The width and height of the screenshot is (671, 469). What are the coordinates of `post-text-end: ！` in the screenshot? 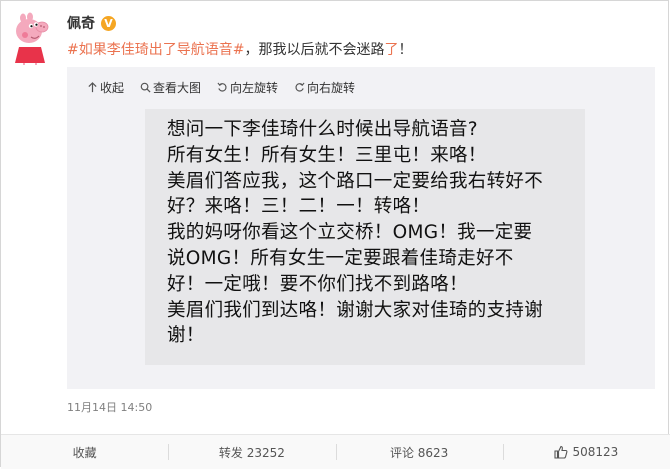 It's located at (405, 50).